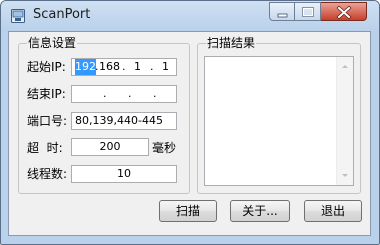  I want to click on start-ip-input: 192 . 168 . 1 . 1, so click(124, 67).